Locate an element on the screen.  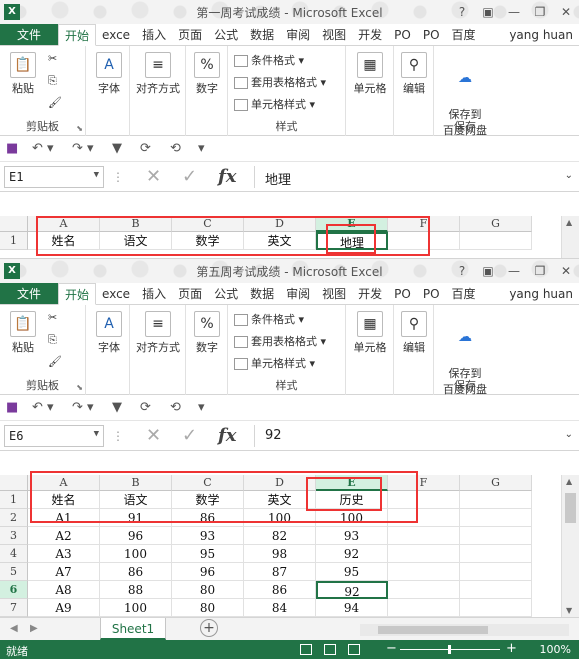
vertical-scrollbar: ▲ ▼ is located at coordinates (570, 546).